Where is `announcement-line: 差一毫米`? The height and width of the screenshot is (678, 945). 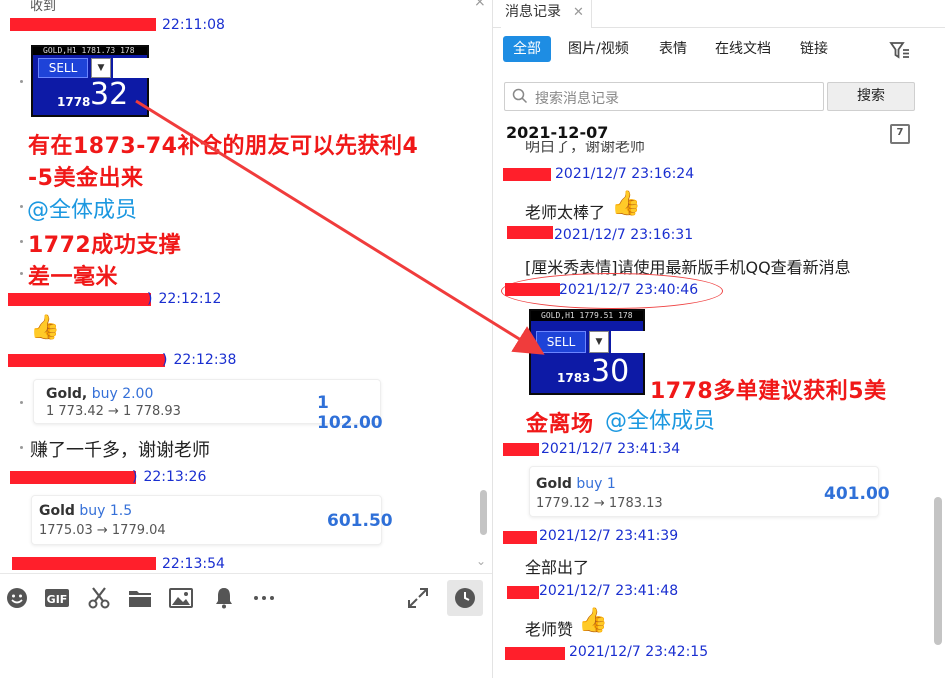 announcement-line: 差一毫米 is located at coordinates (73, 277).